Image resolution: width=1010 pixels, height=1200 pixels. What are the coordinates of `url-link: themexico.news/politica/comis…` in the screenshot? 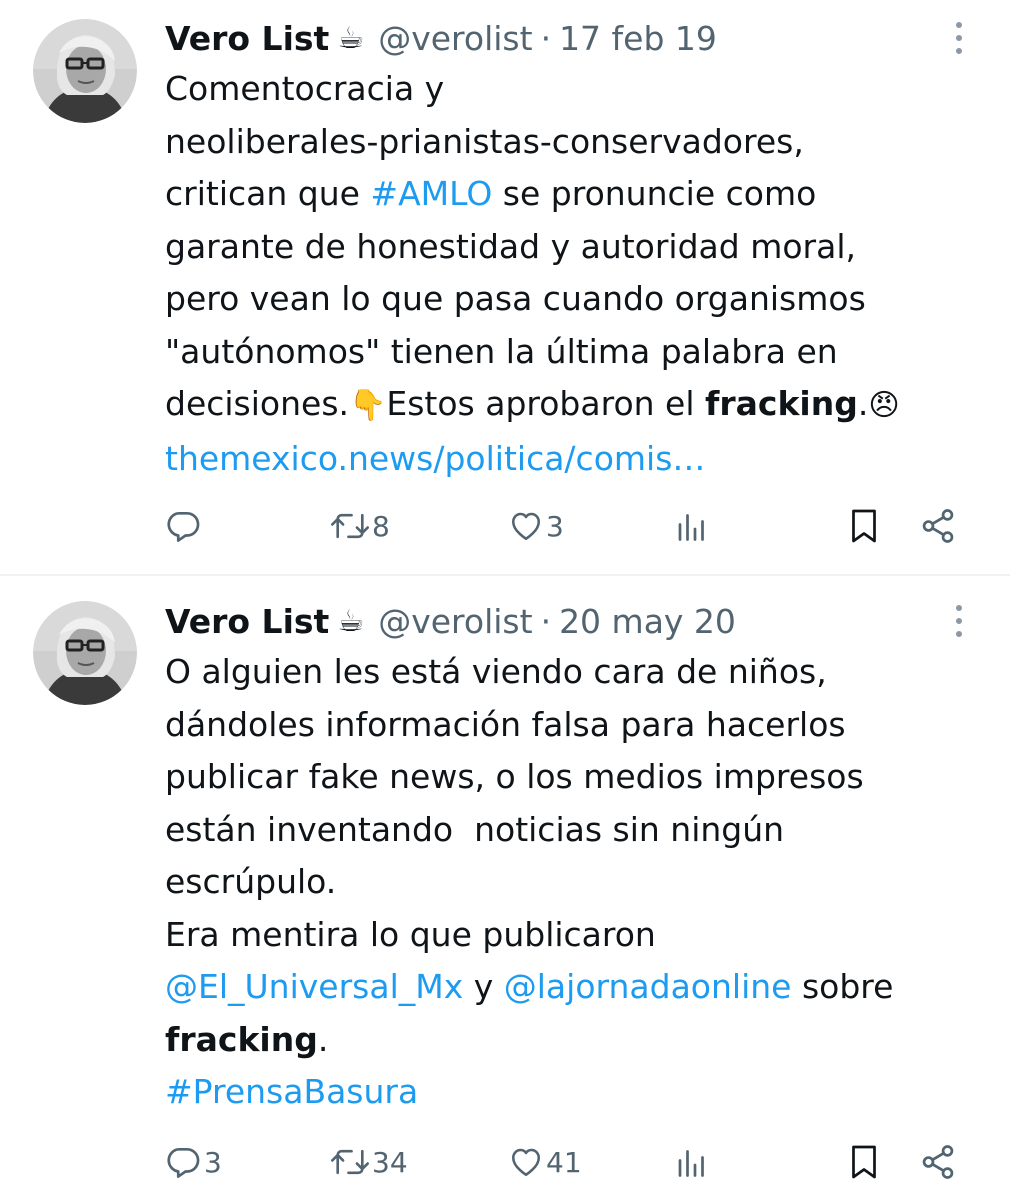 It's located at (435, 458).